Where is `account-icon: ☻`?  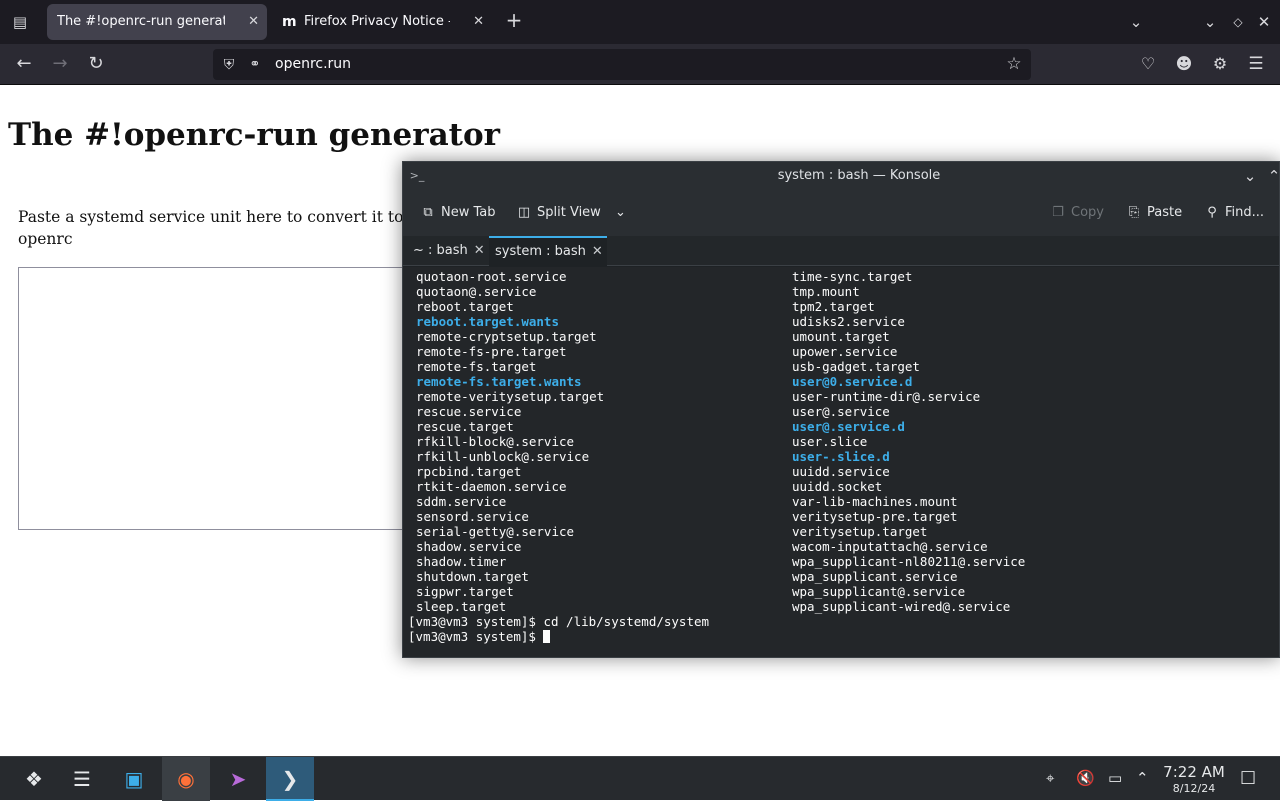 account-icon: ☻ is located at coordinates (1184, 64).